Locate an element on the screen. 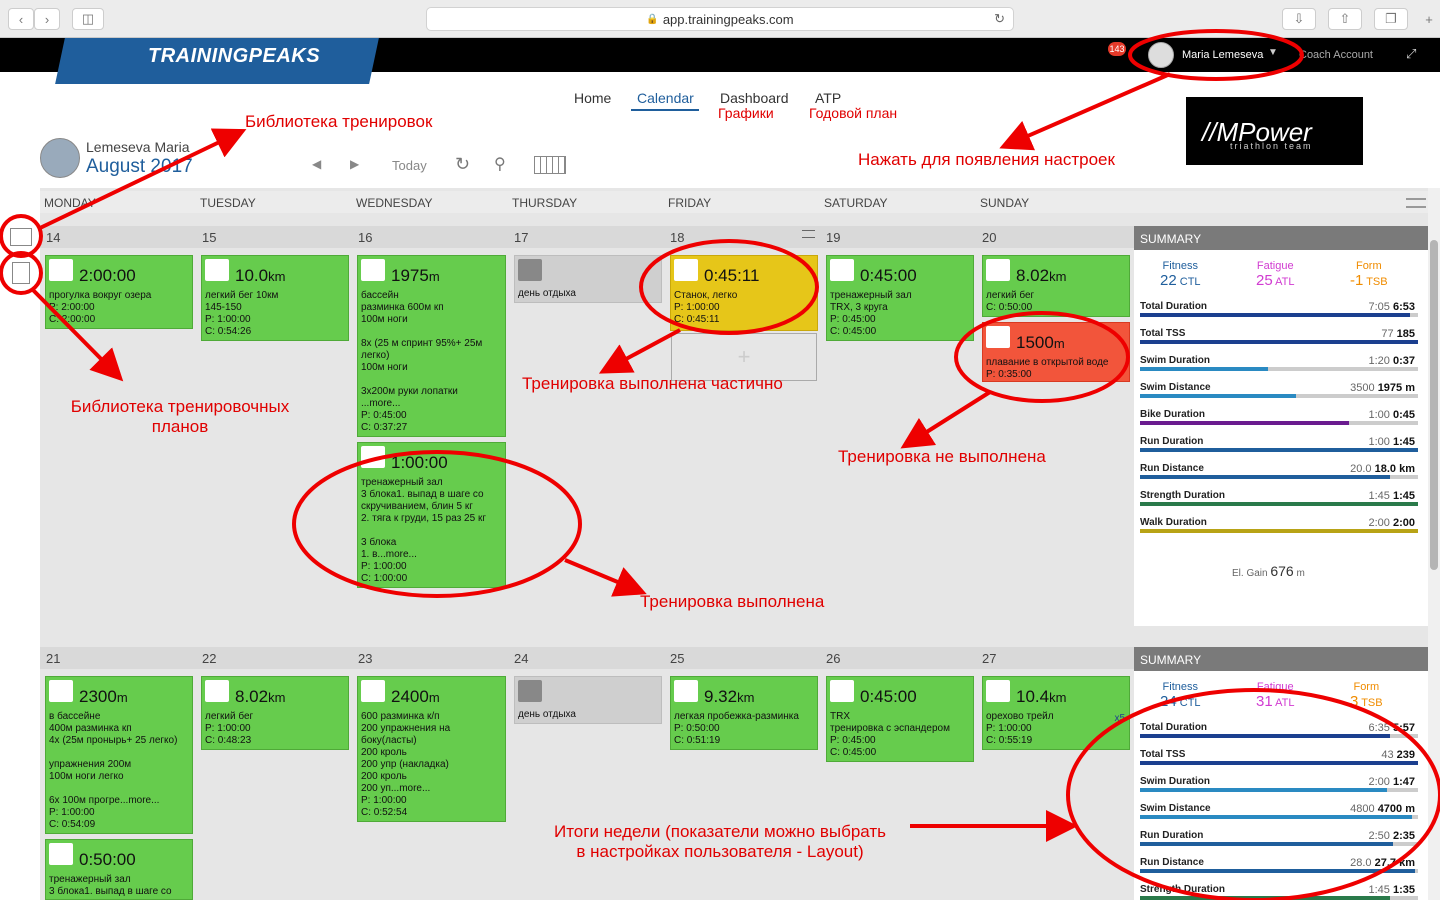 The width and height of the screenshot is (1440, 910). workout-value-num: 1975 is located at coordinates (410, 275).